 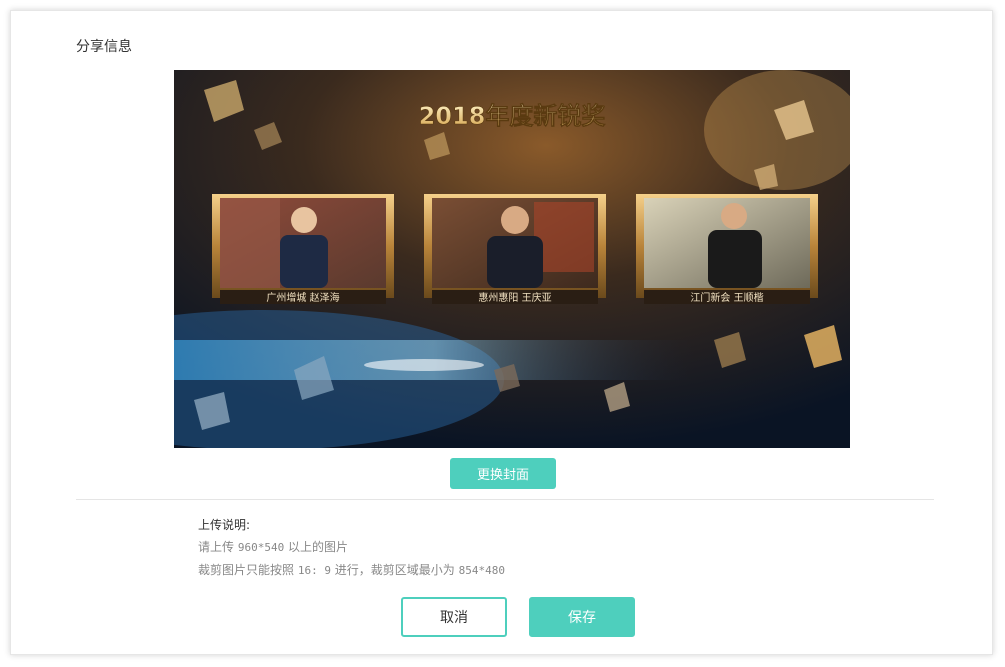 I want to click on upload-note-crop-ratio: 16: 9, so click(x=314, y=570).